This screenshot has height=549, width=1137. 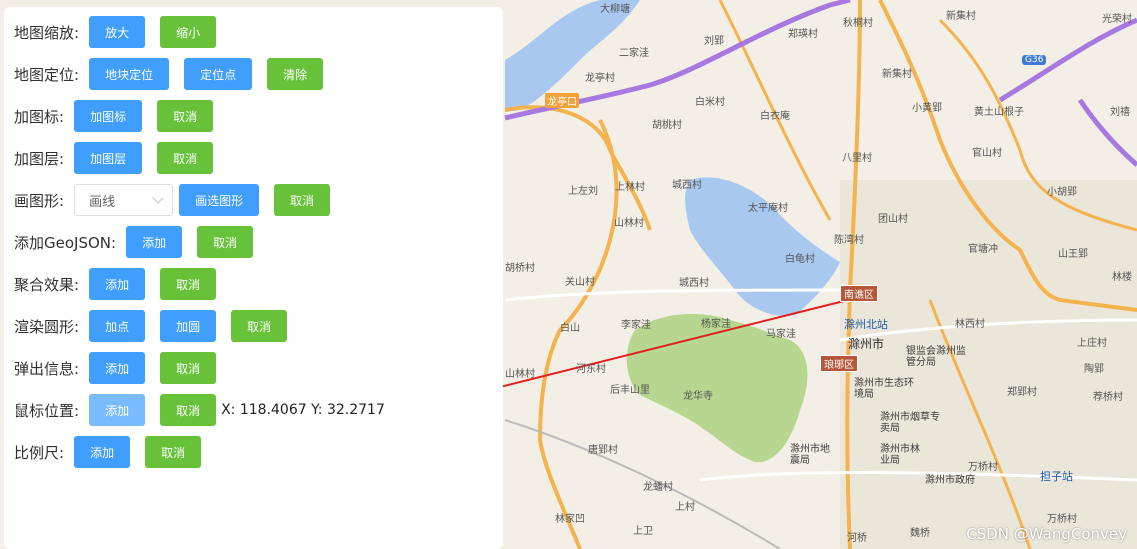 I want to click on map-label: 林家凹, so click(x=570, y=519).